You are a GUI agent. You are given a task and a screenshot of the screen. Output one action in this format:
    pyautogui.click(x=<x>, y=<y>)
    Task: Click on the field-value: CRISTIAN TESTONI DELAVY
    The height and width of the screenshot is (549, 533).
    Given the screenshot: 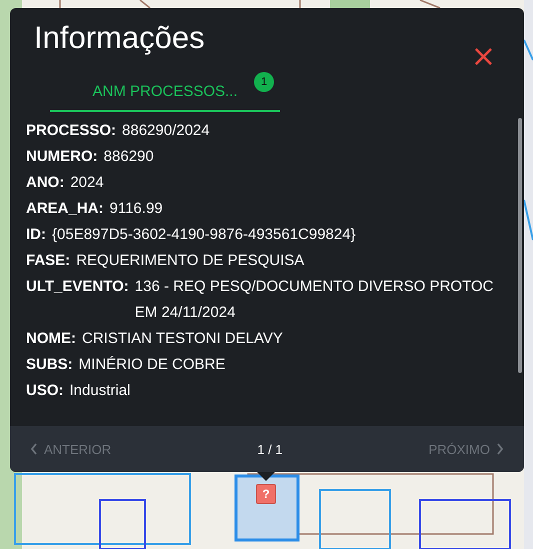 What is the action you would take?
    pyautogui.click(x=183, y=339)
    